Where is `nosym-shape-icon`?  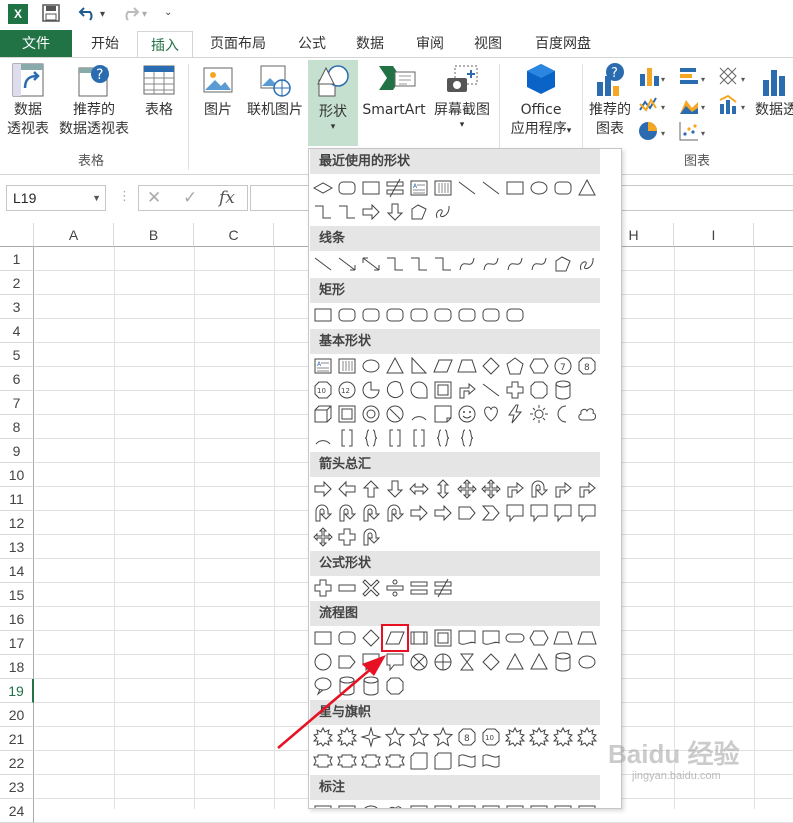
nosym-shape-icon is located at coordinates (395, 414).